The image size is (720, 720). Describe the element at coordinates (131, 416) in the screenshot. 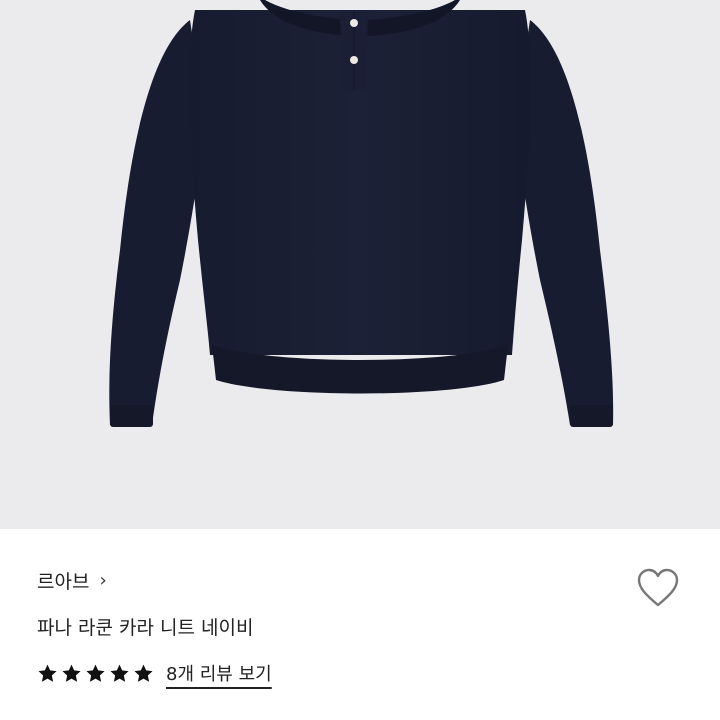

I see `left-cuff` at that location.